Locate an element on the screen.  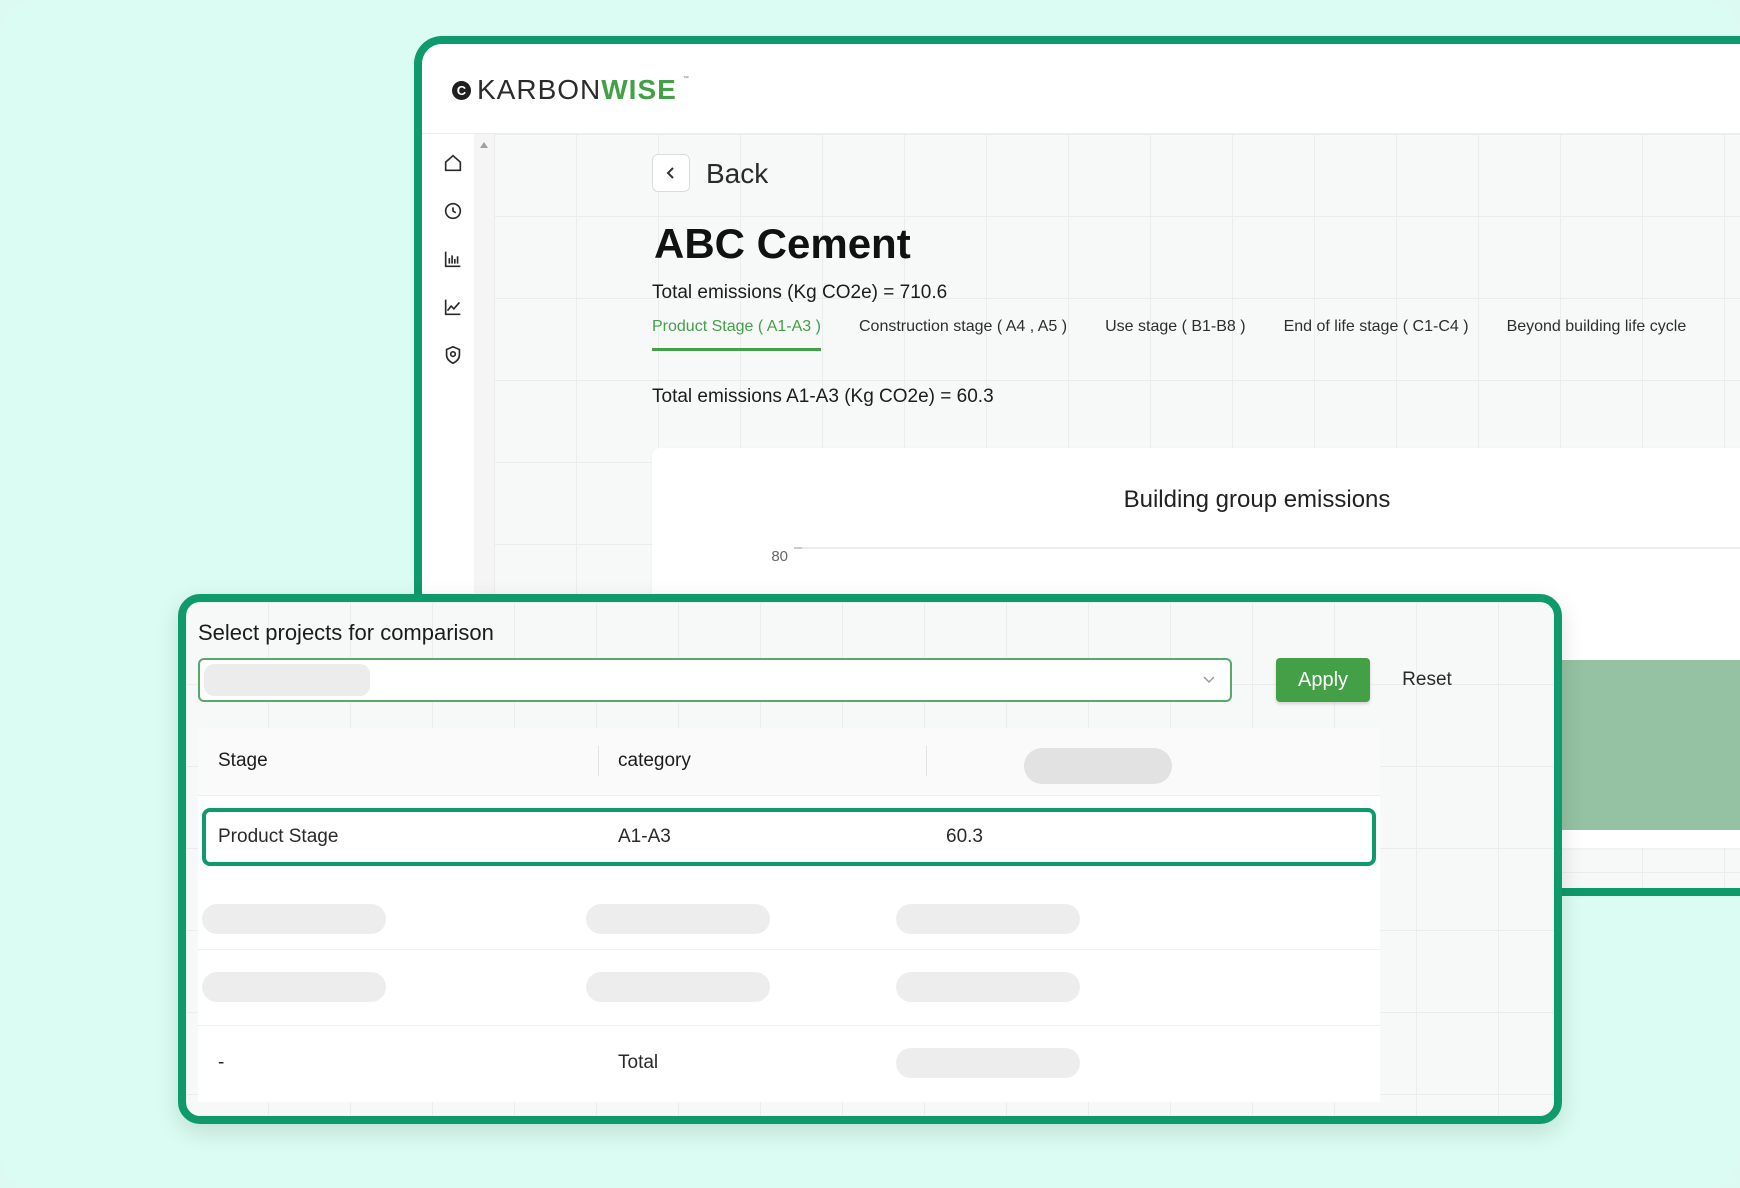
project-title: ABC Cement is located at coordinates (782, 243).